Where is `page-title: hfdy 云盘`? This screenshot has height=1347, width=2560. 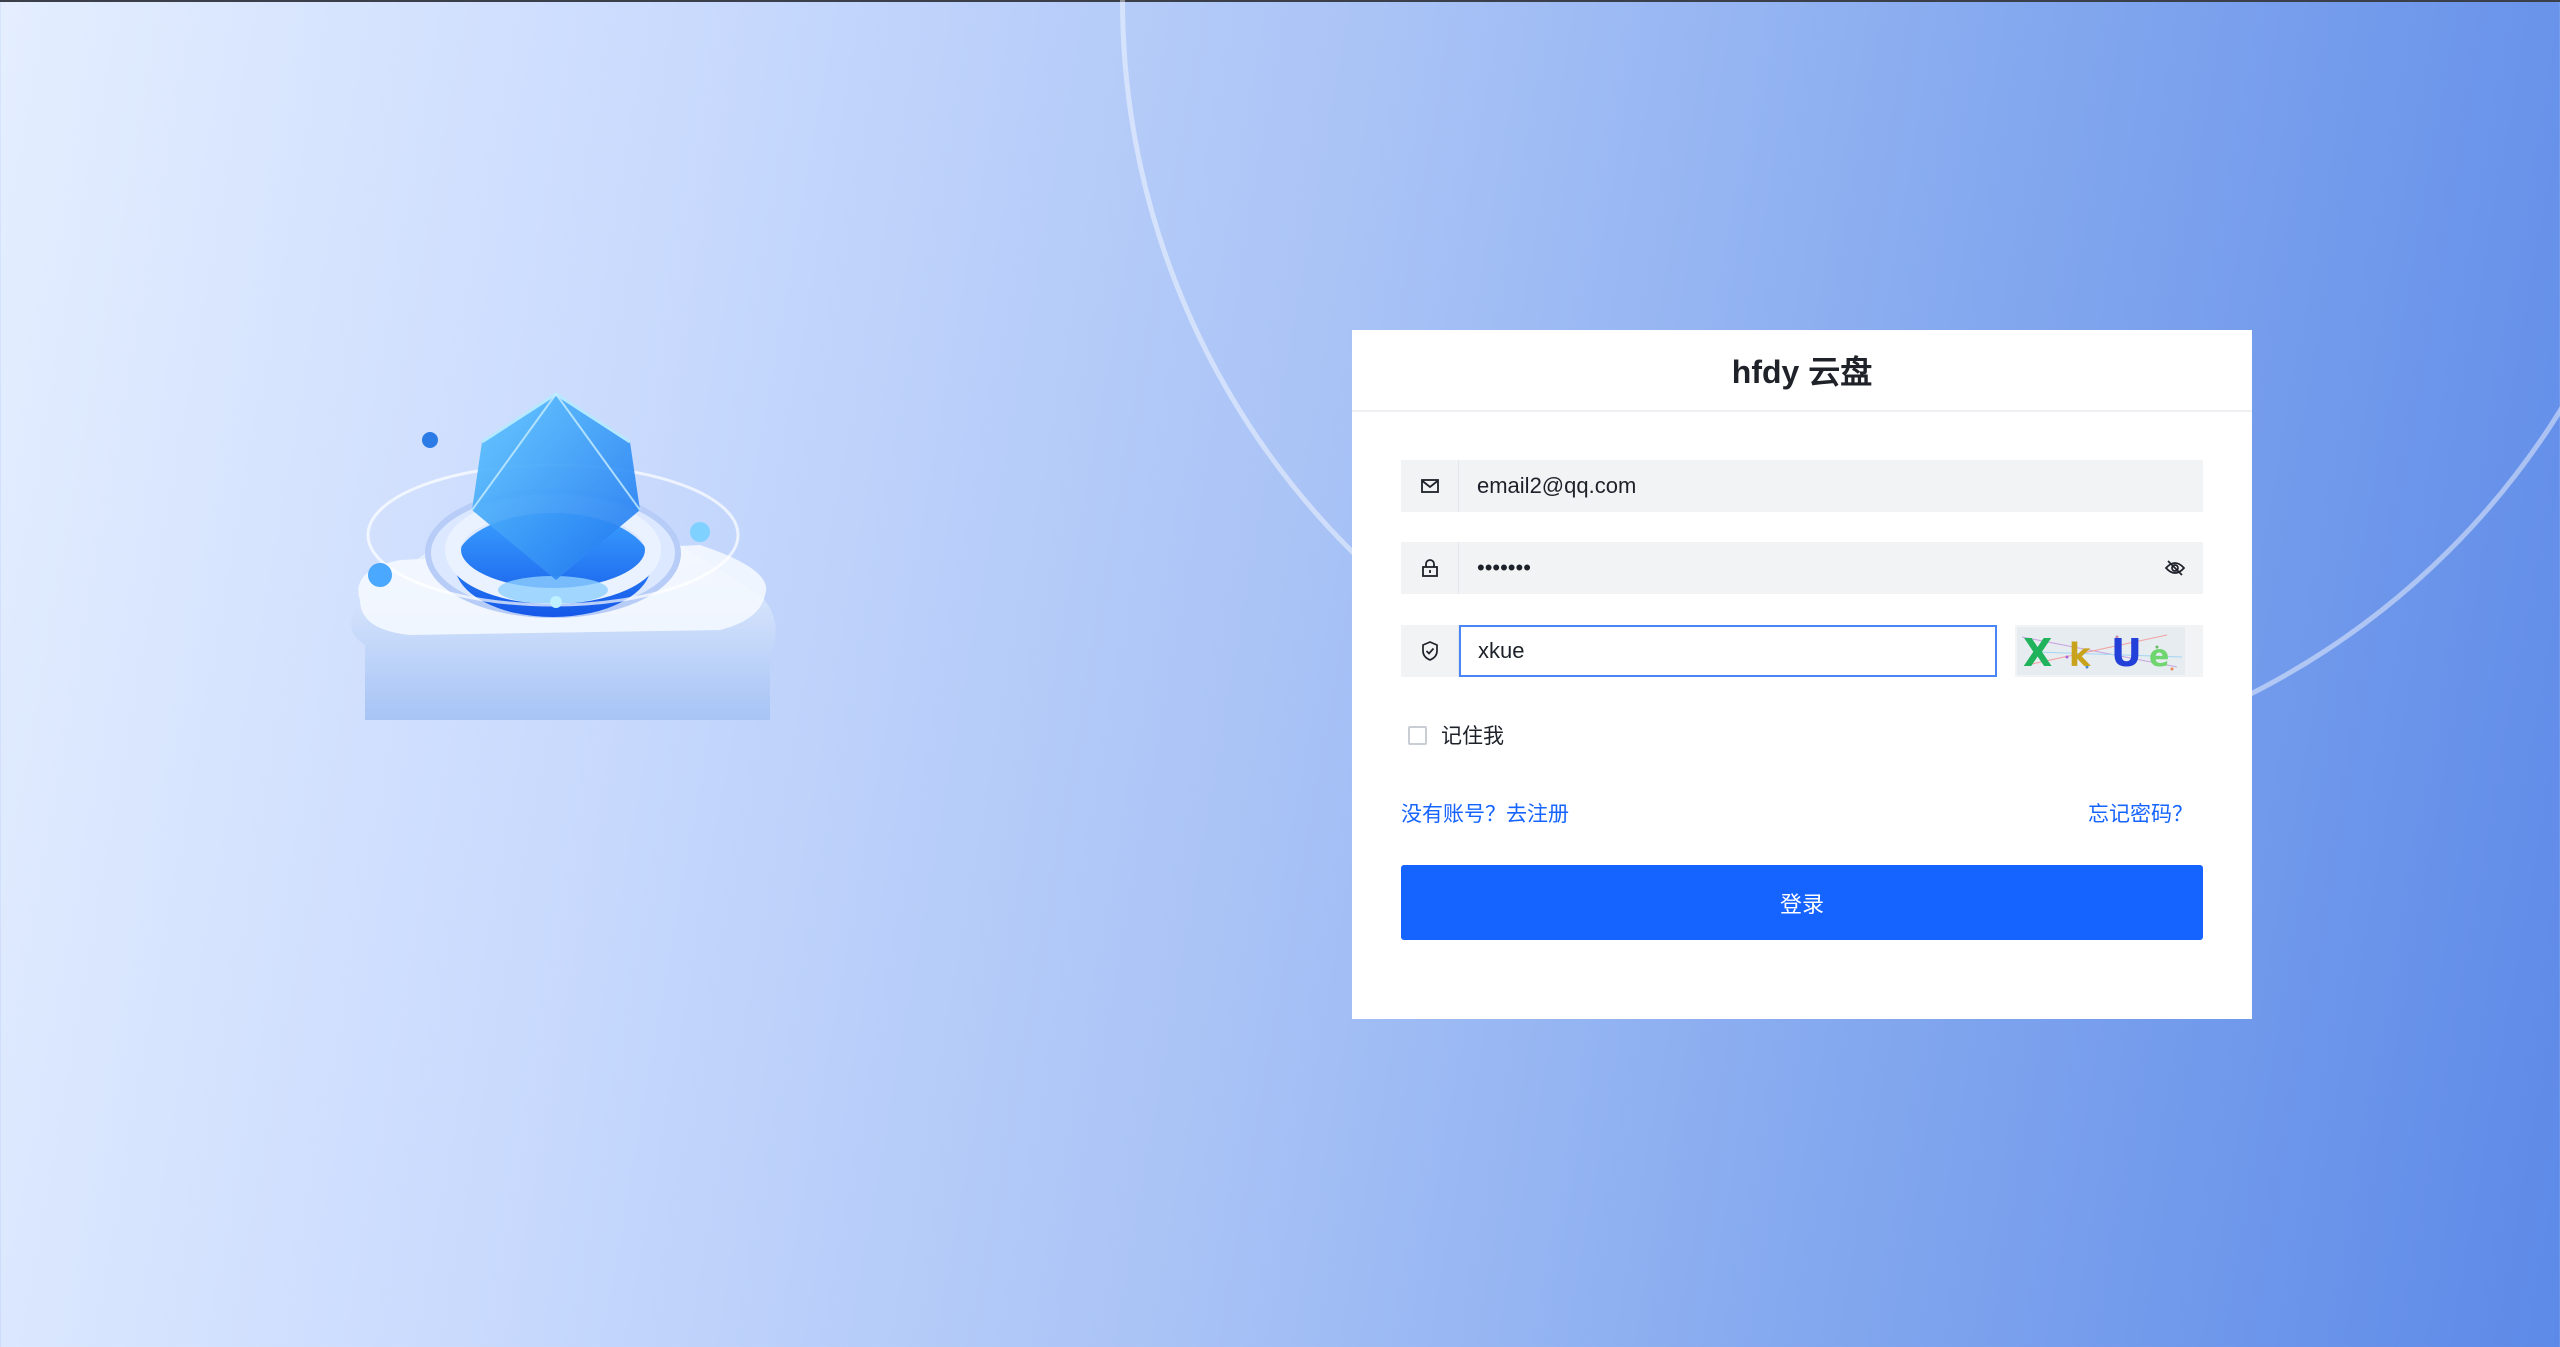 page-title: hfdy 云盘 is located at coordinates (1802, 372).